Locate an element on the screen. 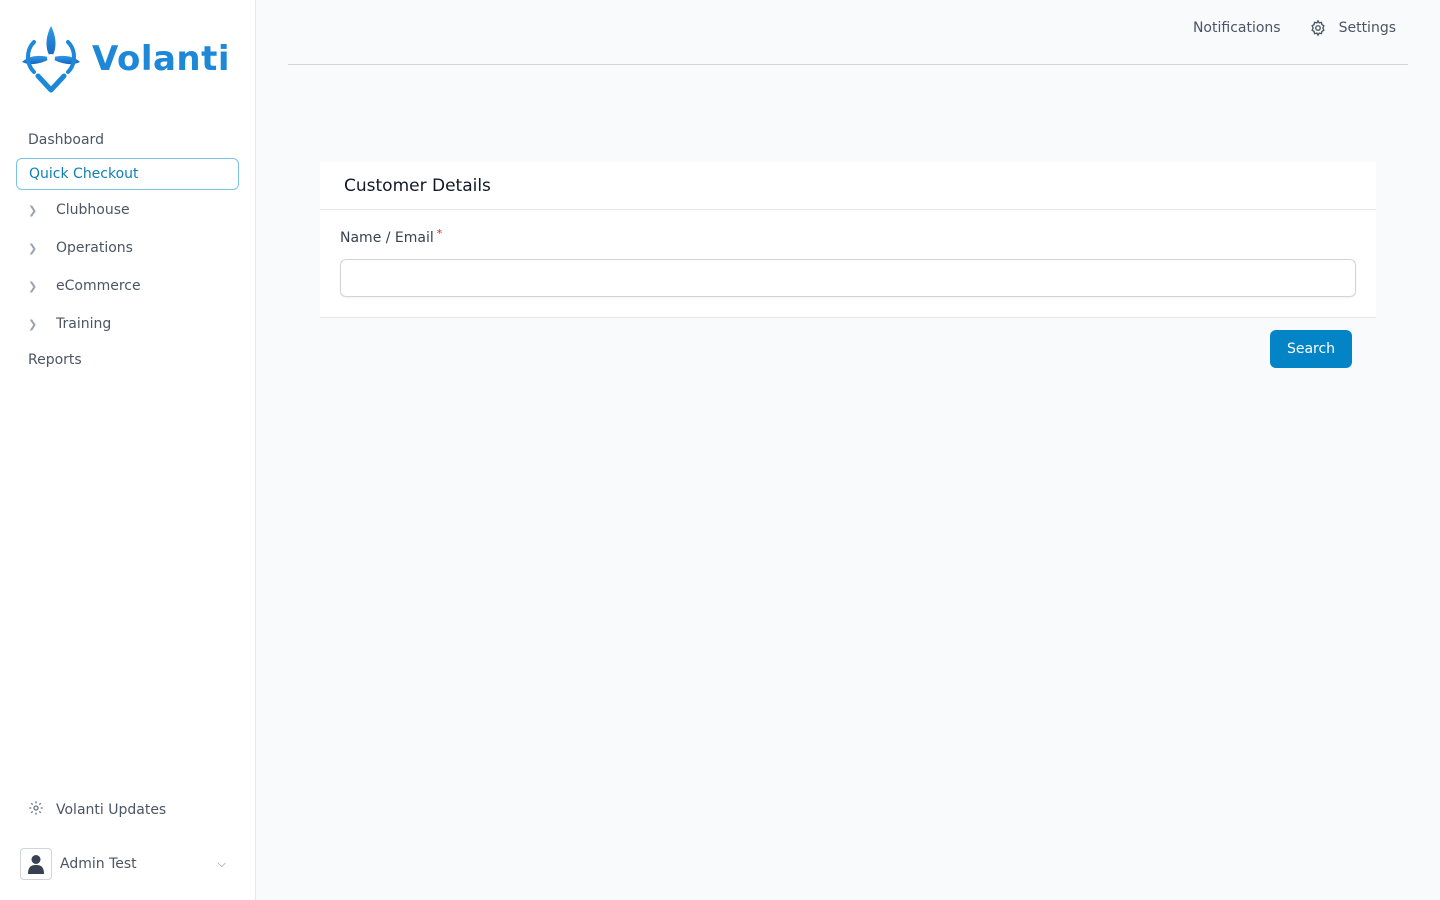 The image size is (1440, 900). volanti-updates-link: Volanti Updates is located at coordinates (97, 810).